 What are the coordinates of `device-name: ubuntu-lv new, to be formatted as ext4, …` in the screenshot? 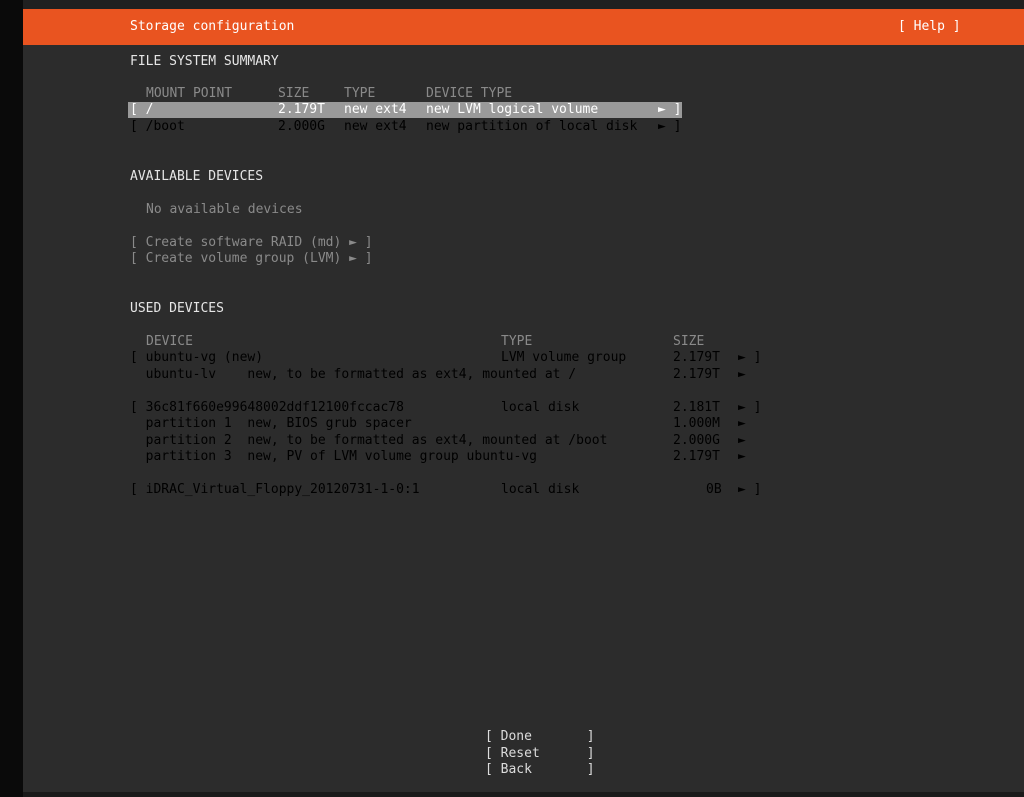 It's located at (353, 374).